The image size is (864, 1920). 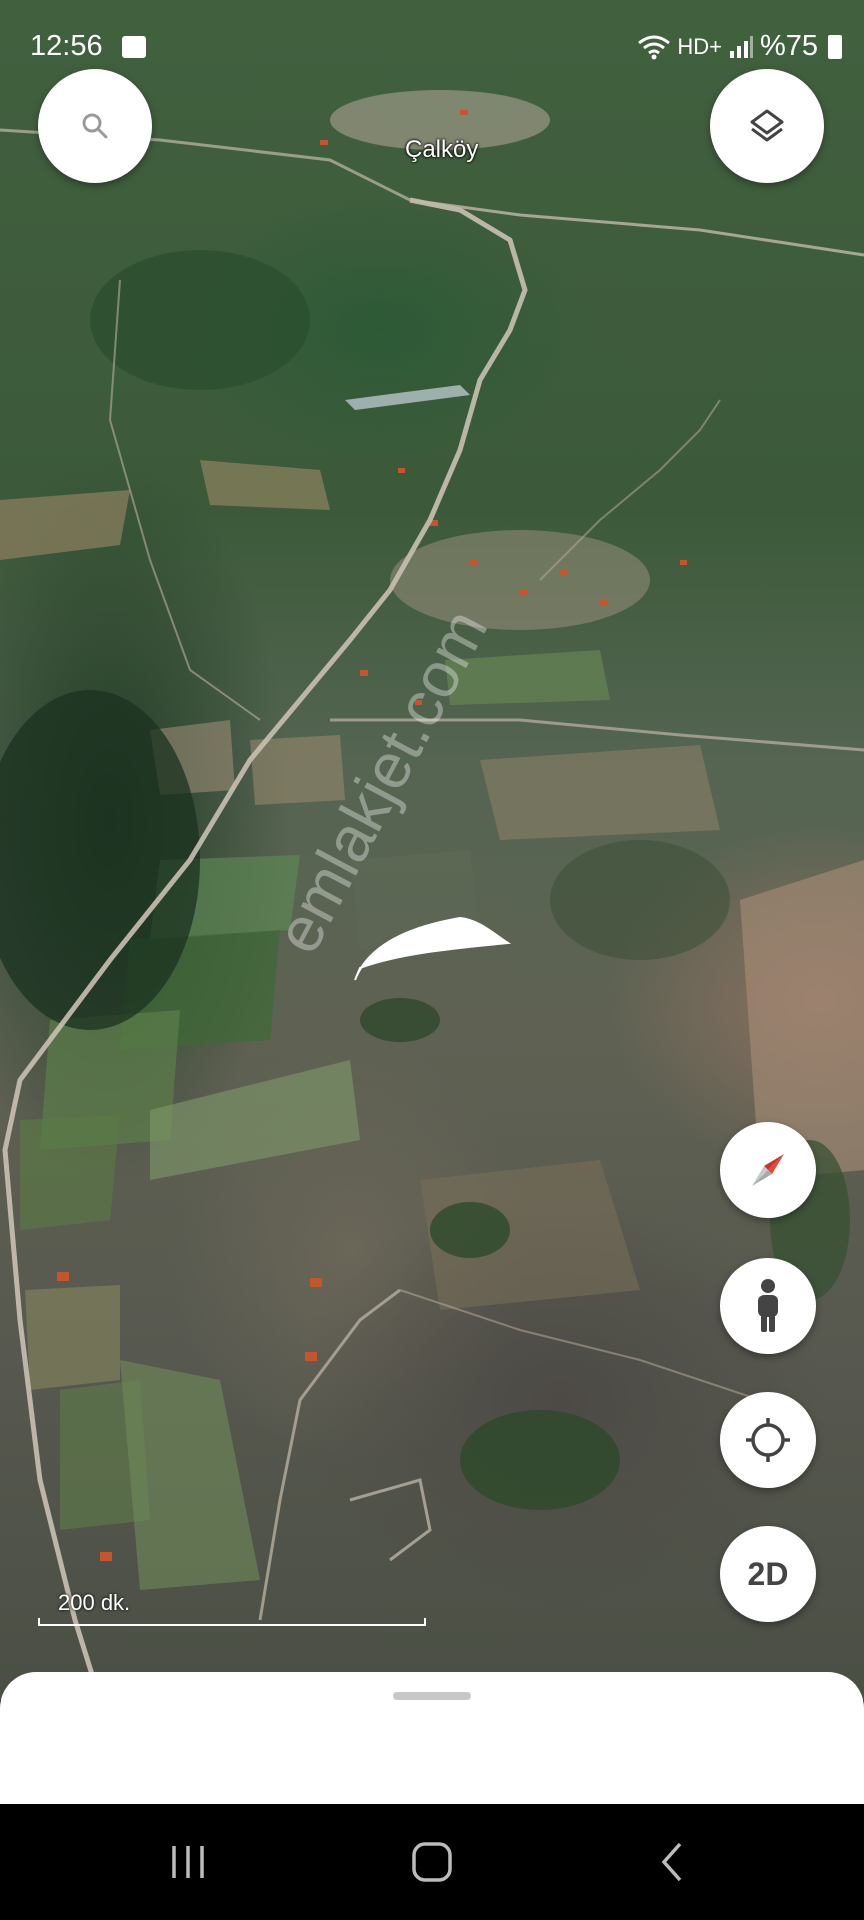 I want to click on my-location-icon, so click(x=768, y=1440).